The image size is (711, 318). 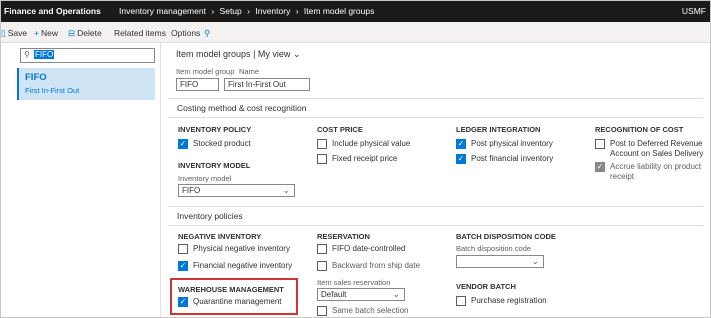 I want to click on item-sales-reservation-select: Default ⌄, so click(x=361, y=294).